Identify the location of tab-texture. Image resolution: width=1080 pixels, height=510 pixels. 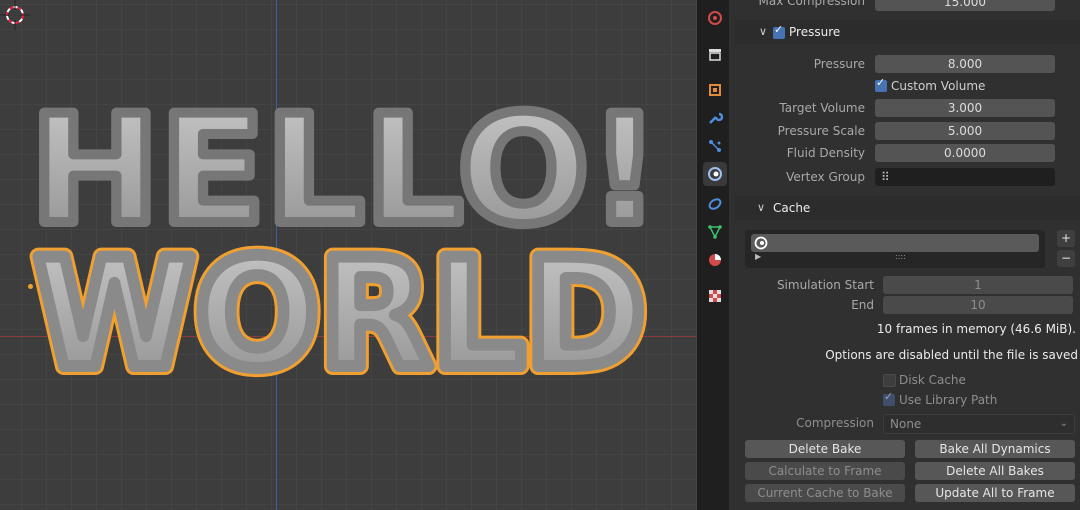
(715, 296).